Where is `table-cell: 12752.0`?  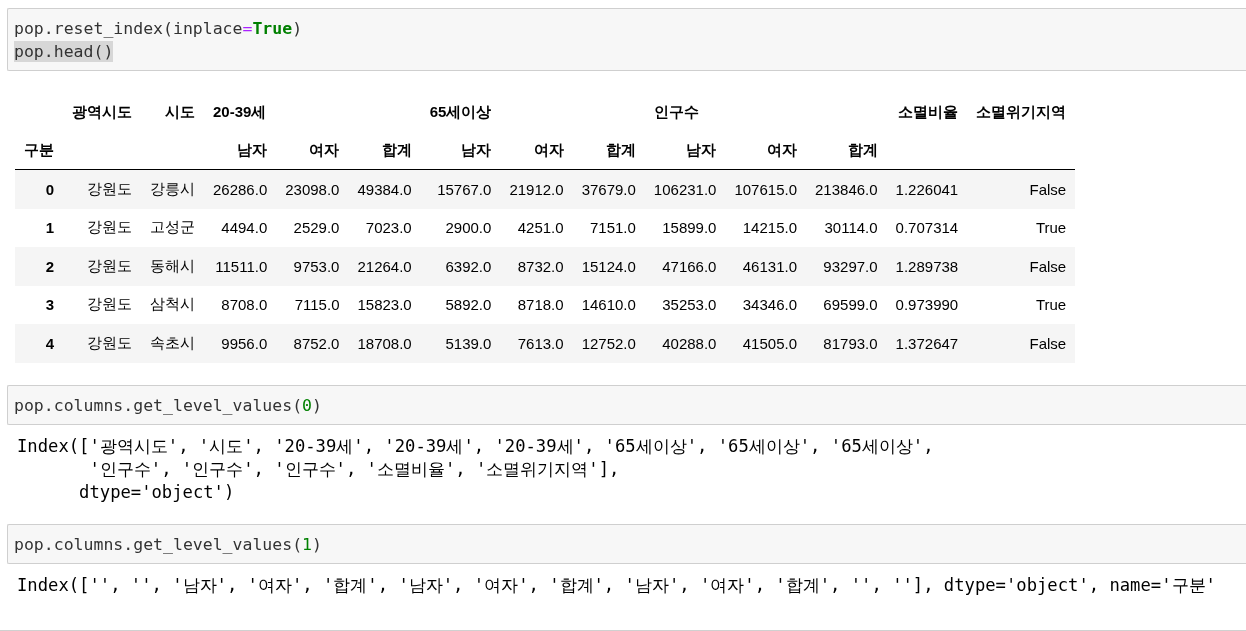 table-cell: 12752.0 is located at coordinates (608, 343).